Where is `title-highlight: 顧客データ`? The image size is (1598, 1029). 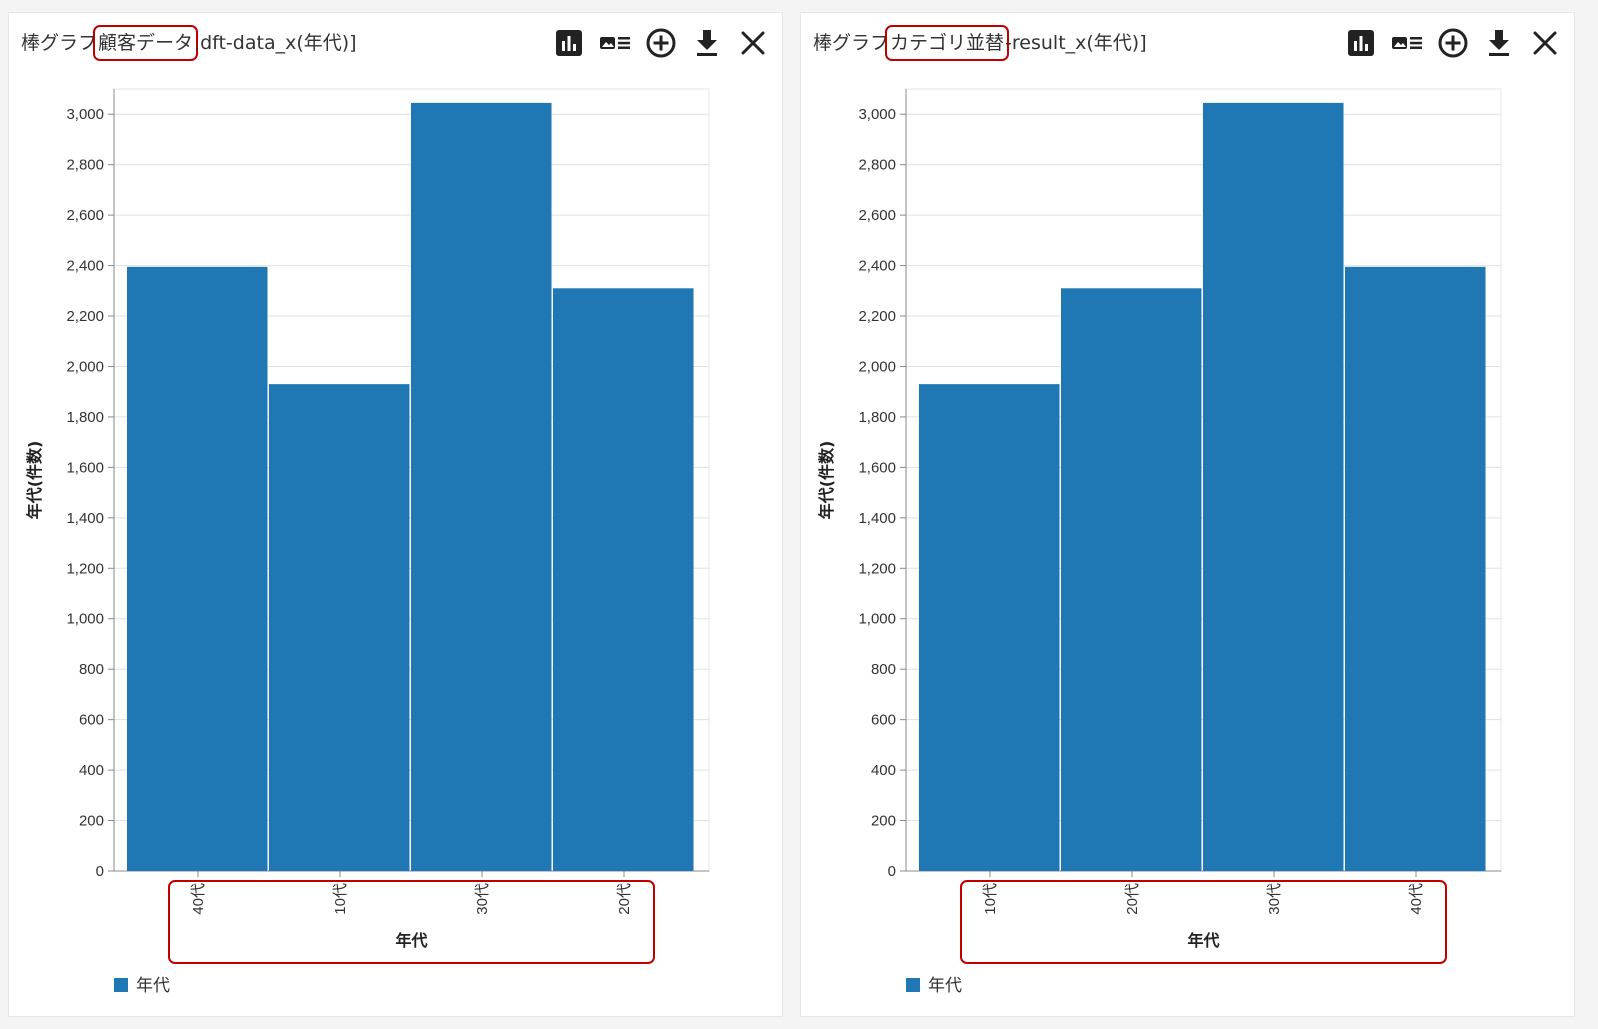 title-highlight: 顧客データ is located at coordinates (146, 43).